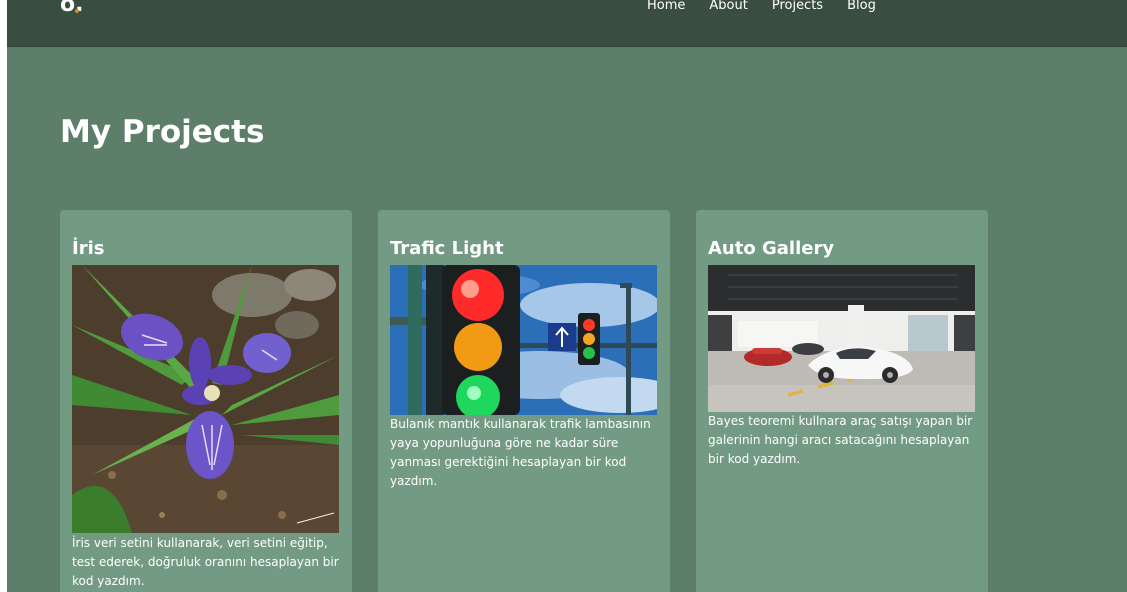 The image size is (1127, 592). I want to click on nav-link-home: Home, so click(666, 7).